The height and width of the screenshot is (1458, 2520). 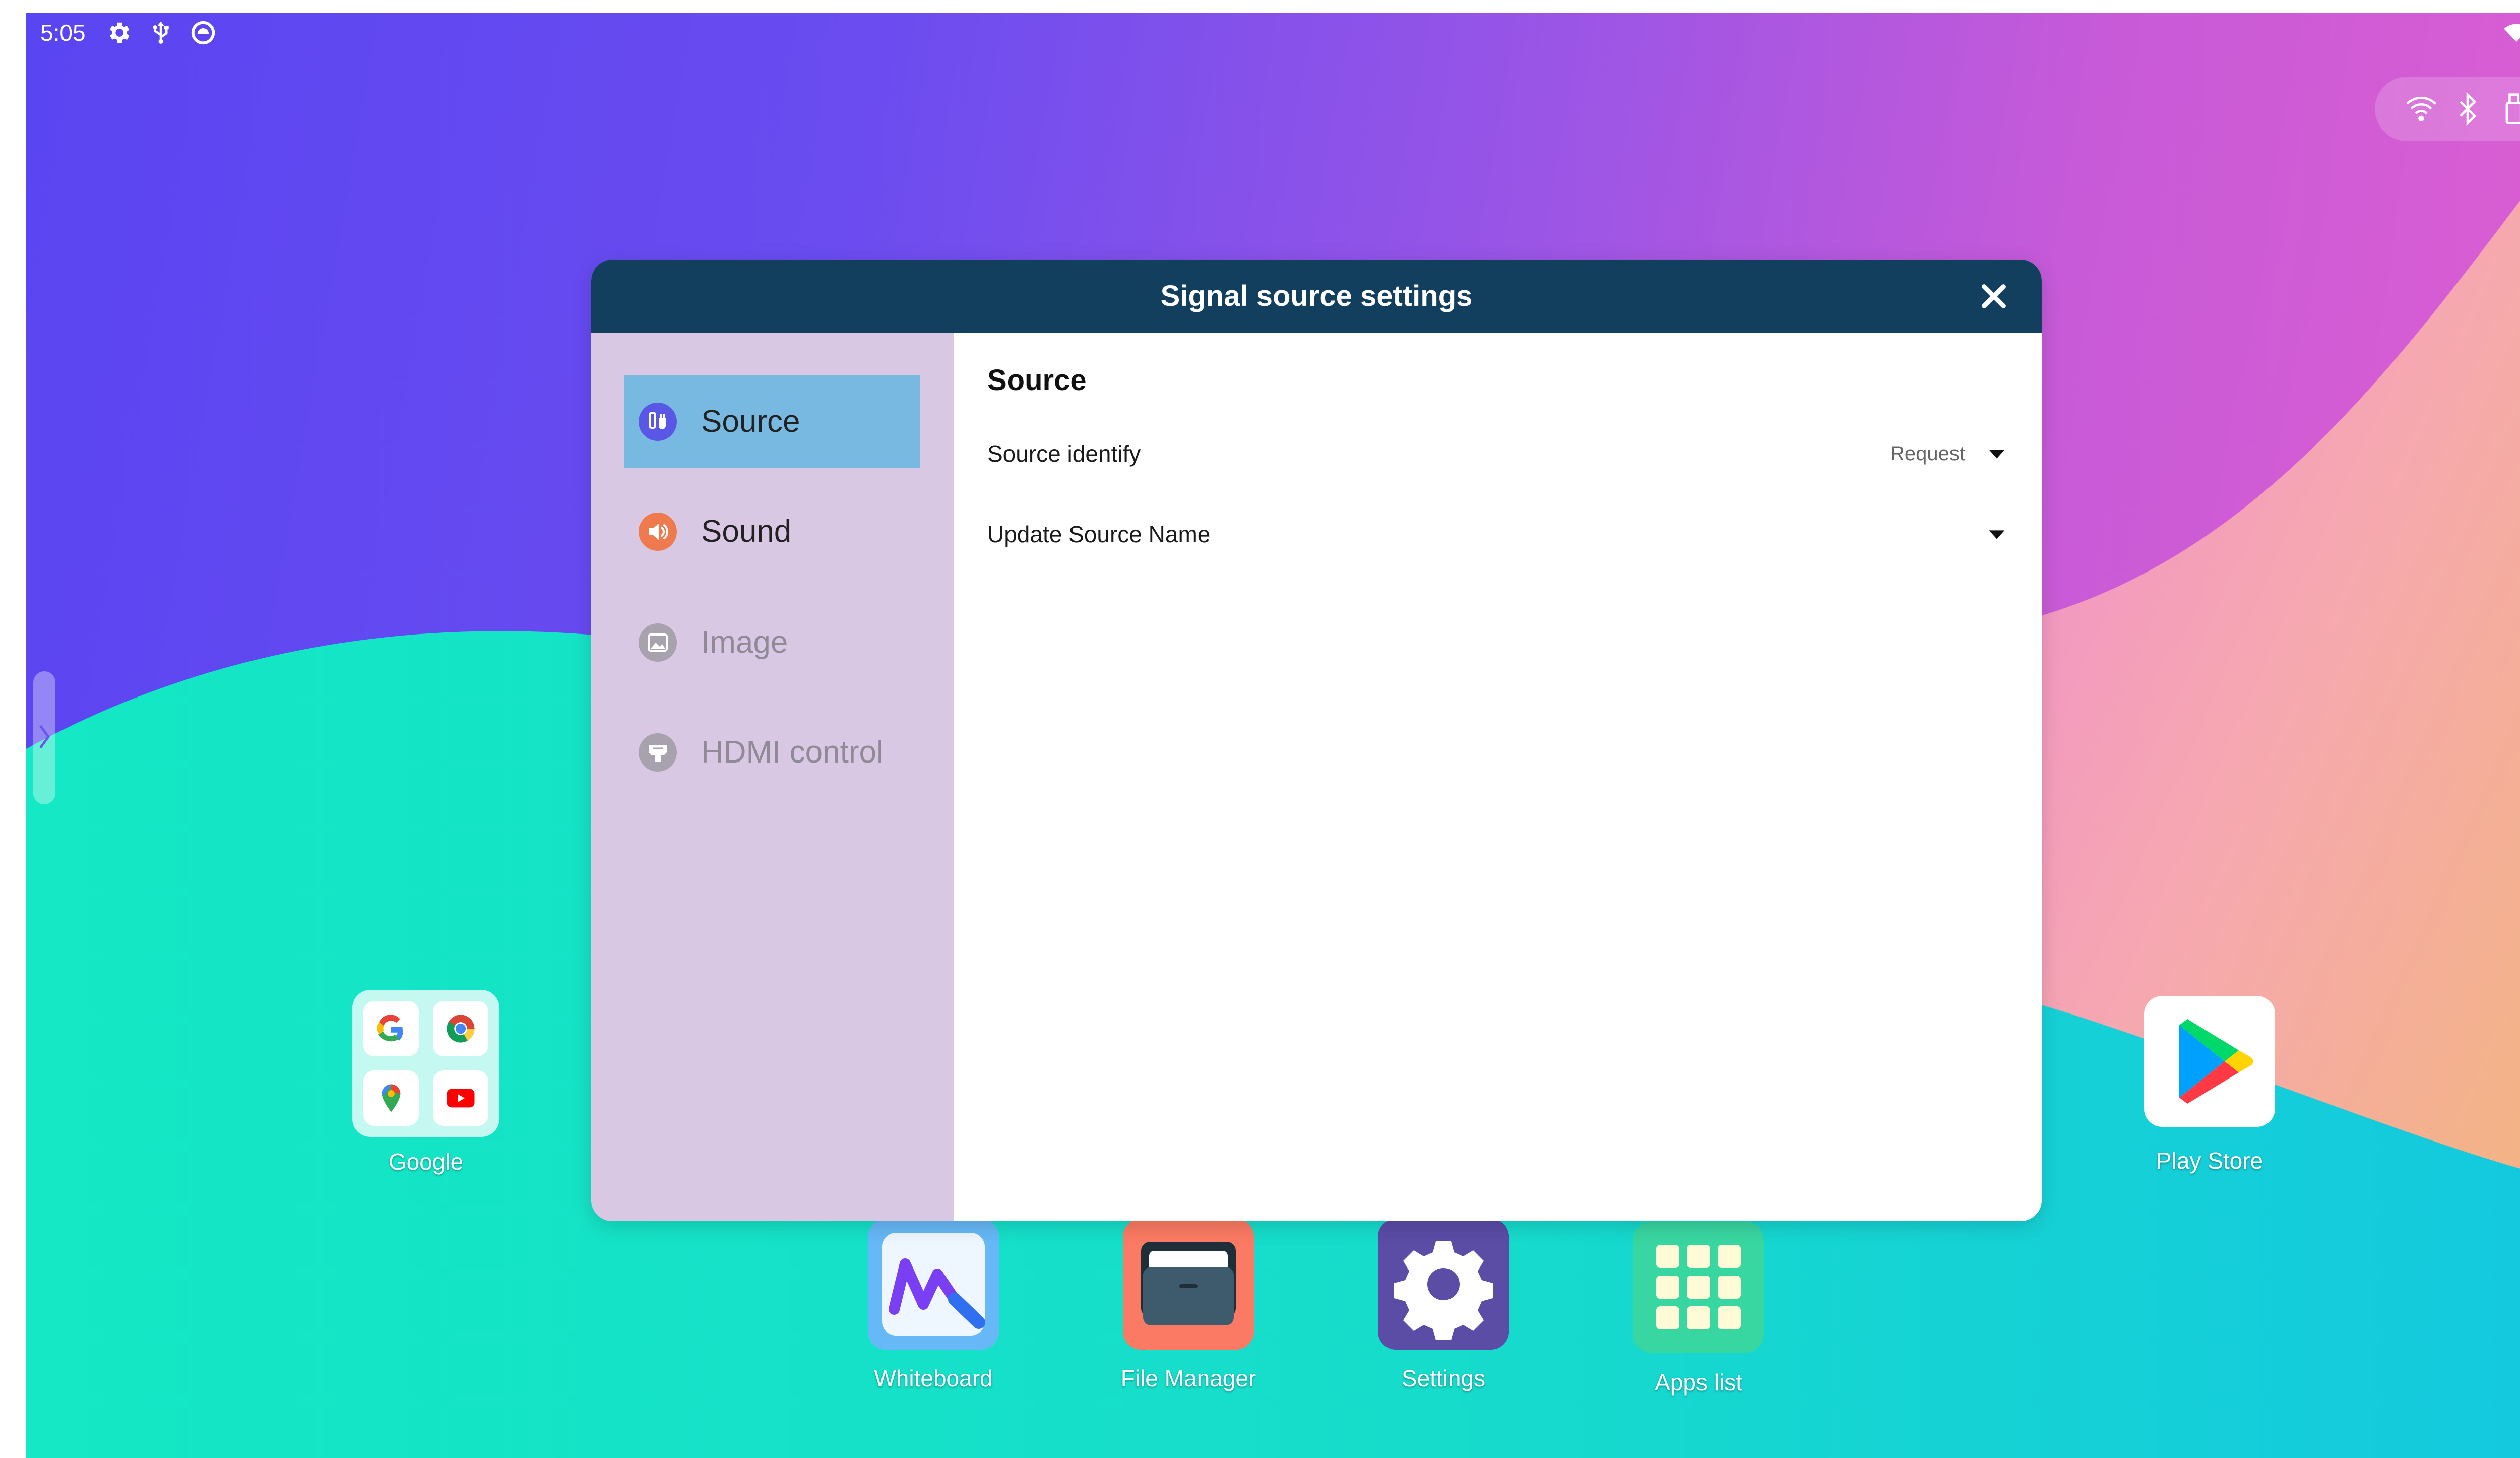 What do you see at coordinates (2209, 1061) in the screenshot?
I see `play-store-icon` at bounding box center [2209, 1061].